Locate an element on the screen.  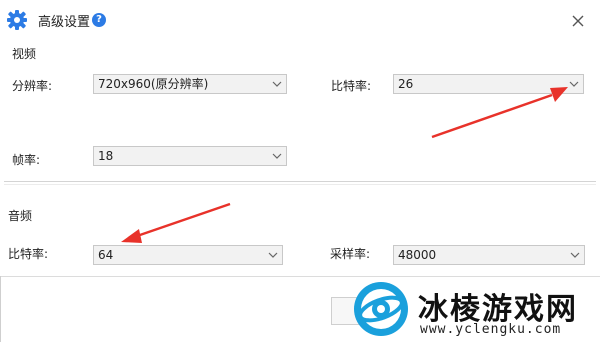
video-framerate-value: 18 is located at coordinates (106, 156).